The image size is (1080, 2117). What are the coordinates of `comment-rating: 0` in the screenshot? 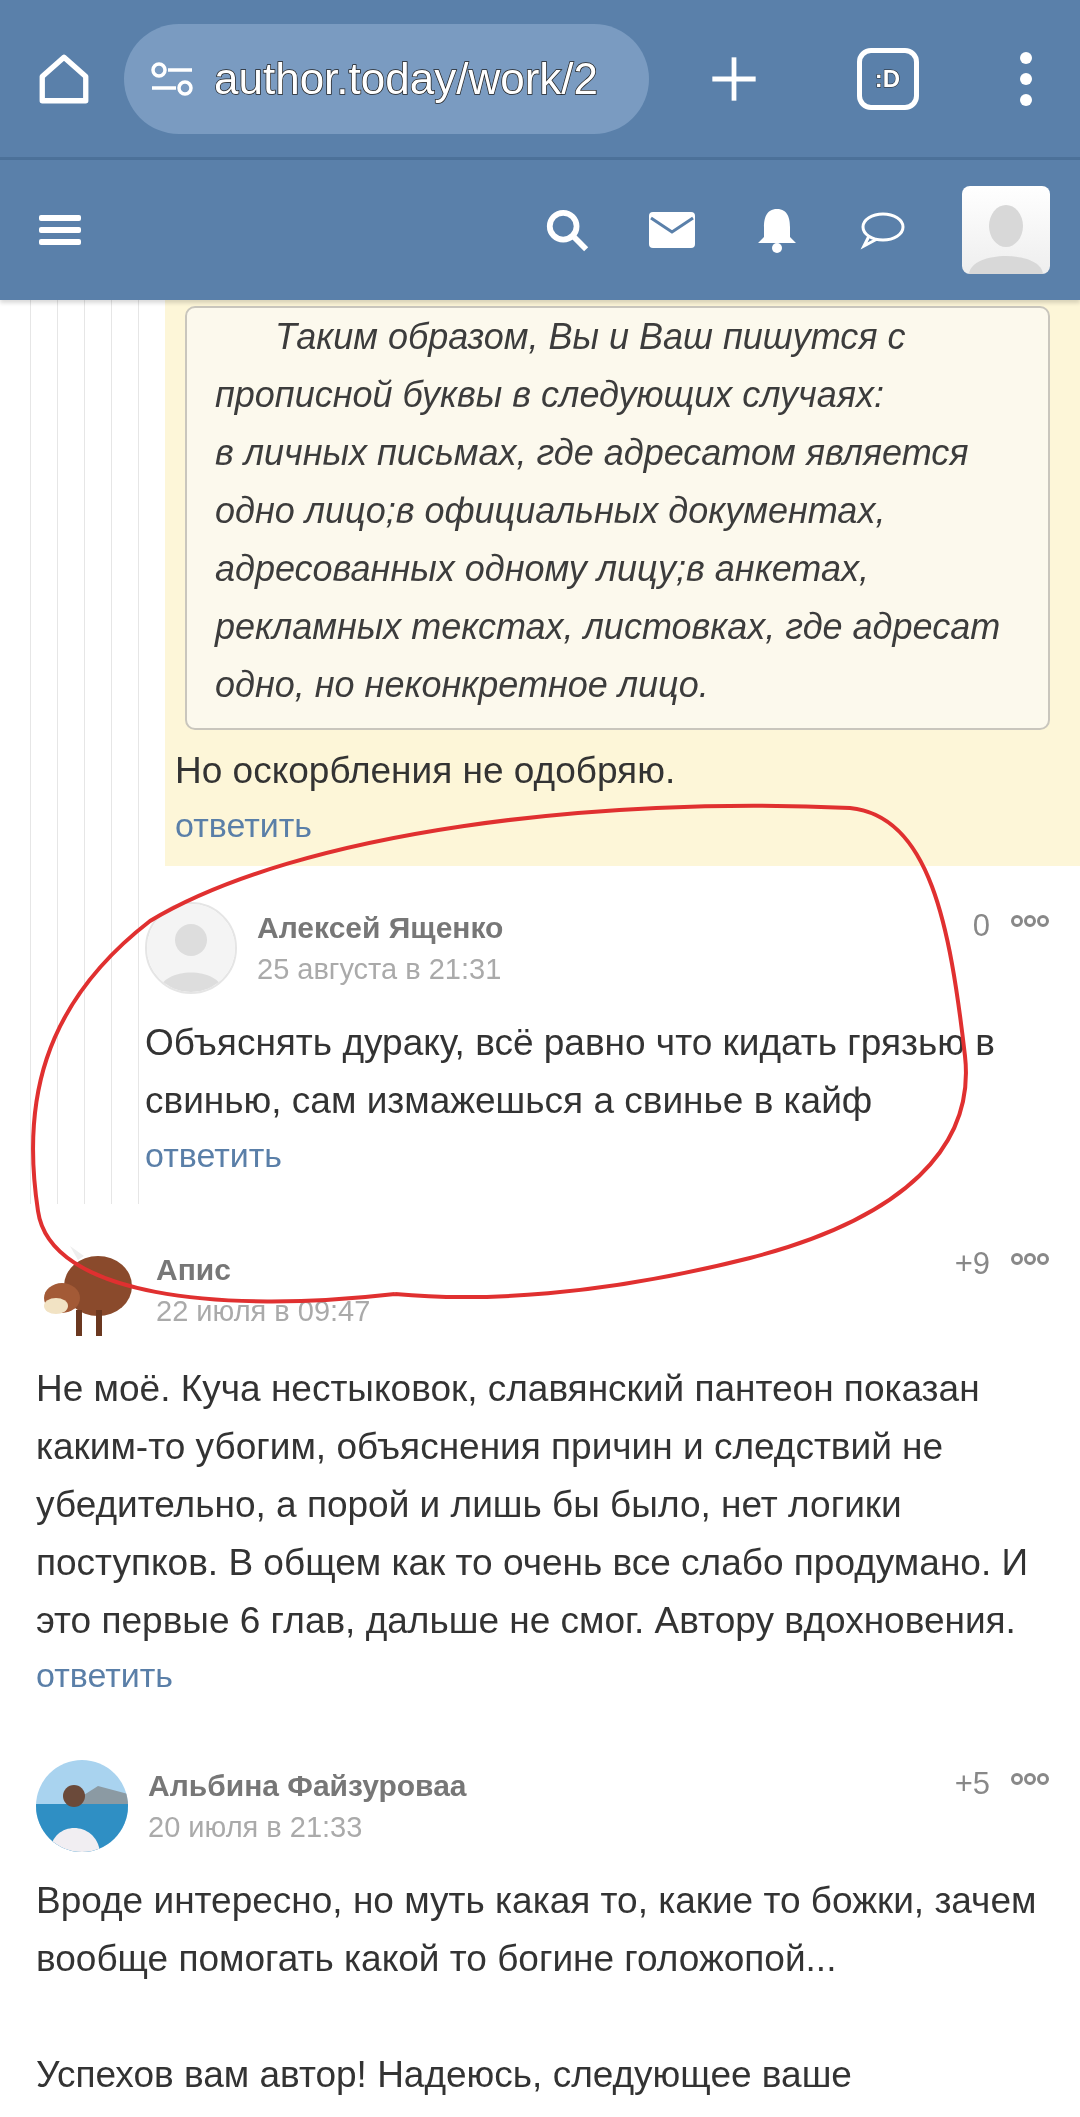 It's located at (981, 926).